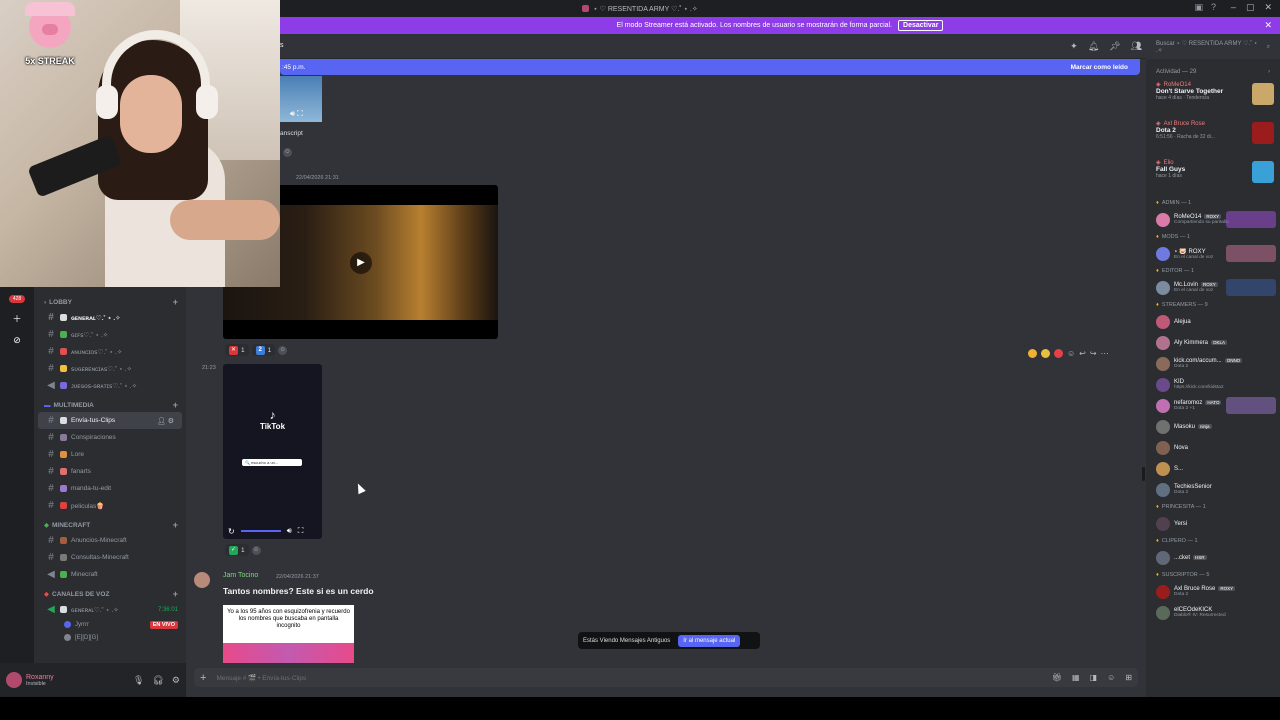 This screenshot has height=720, width=1280. What do you see at coordinates (157, 680) in the screenshot?
I see `headphones-icon: 🎧︎` at bounding box center [157, 680].